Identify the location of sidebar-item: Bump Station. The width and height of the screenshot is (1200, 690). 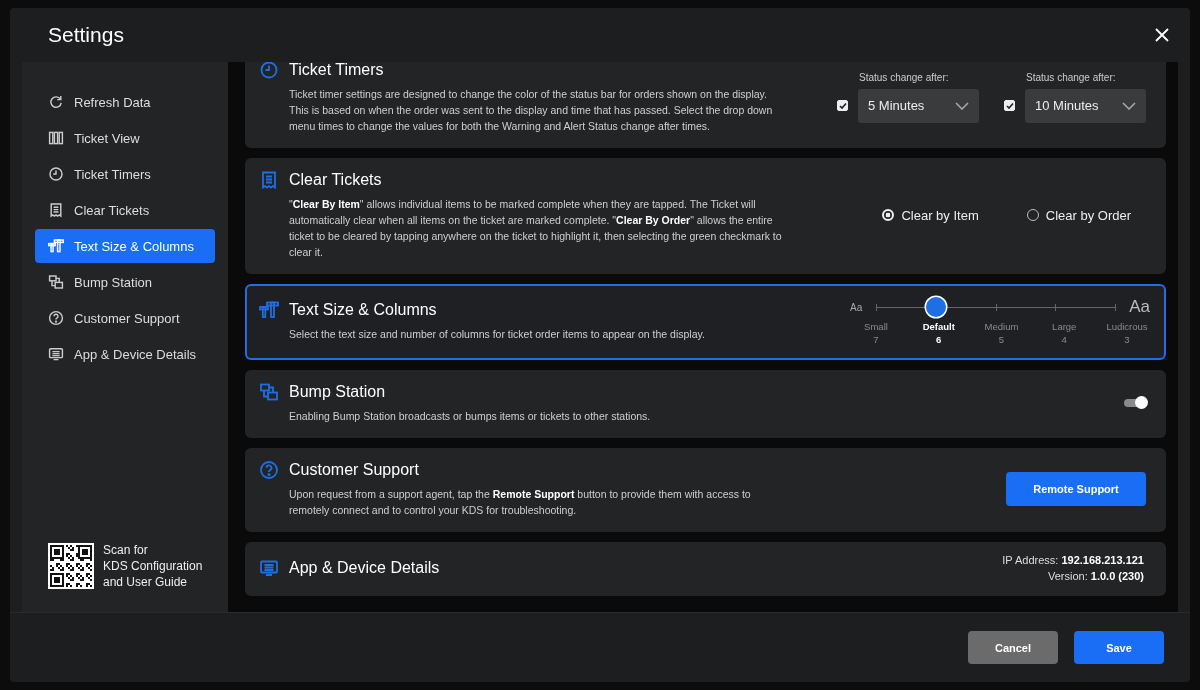
(125, 282).